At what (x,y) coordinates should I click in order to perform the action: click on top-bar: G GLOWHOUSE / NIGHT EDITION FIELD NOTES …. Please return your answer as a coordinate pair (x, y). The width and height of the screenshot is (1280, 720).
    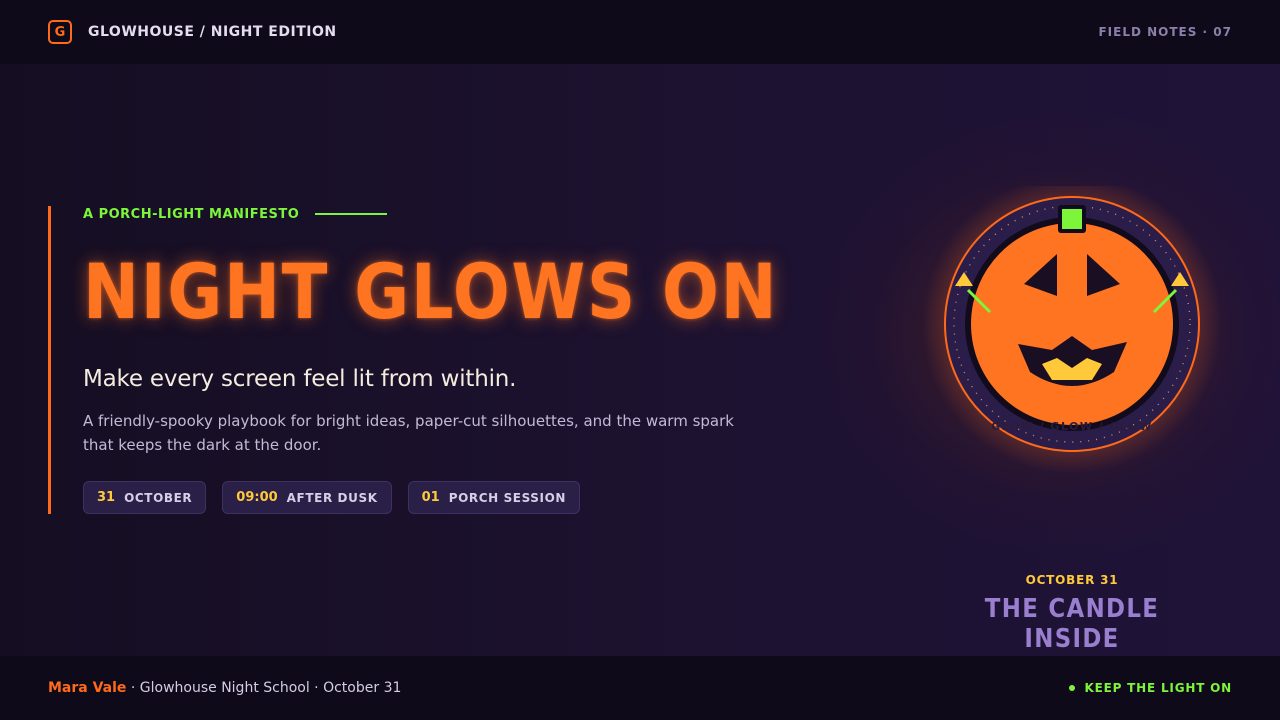
    Looking at the image, I should click on (640, 32).